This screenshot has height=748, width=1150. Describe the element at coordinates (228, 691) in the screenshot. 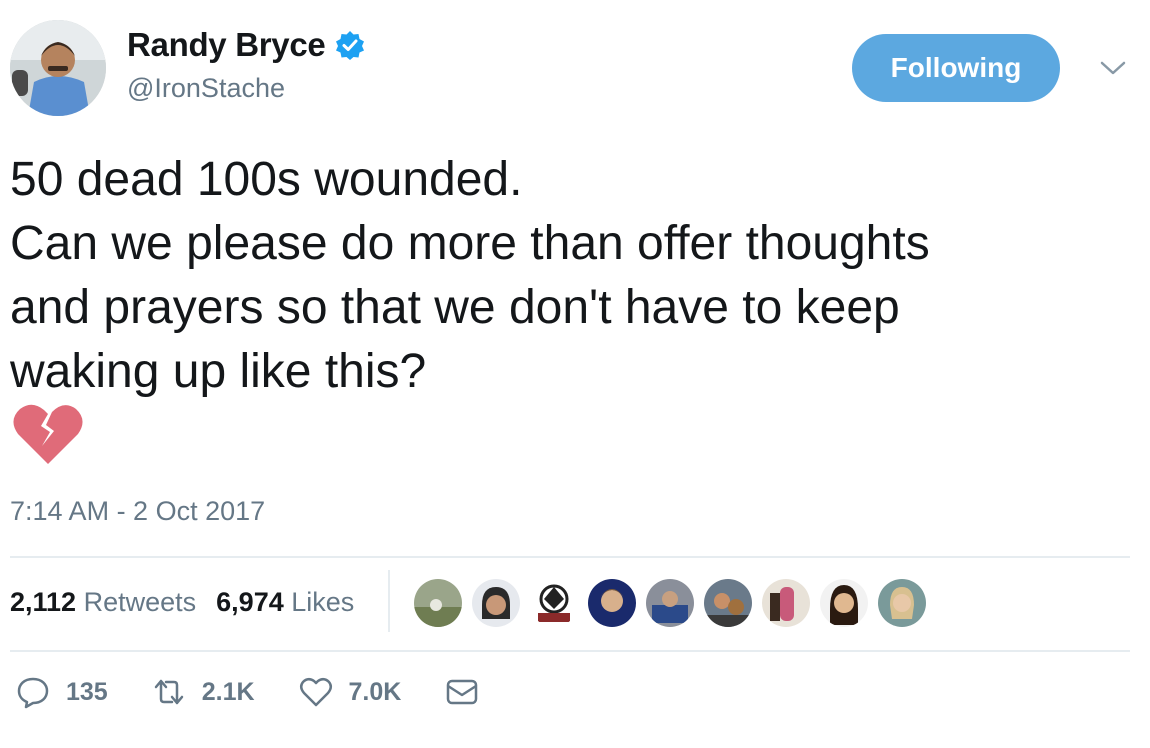

I see `retweet-count: 2.1K` at that location.